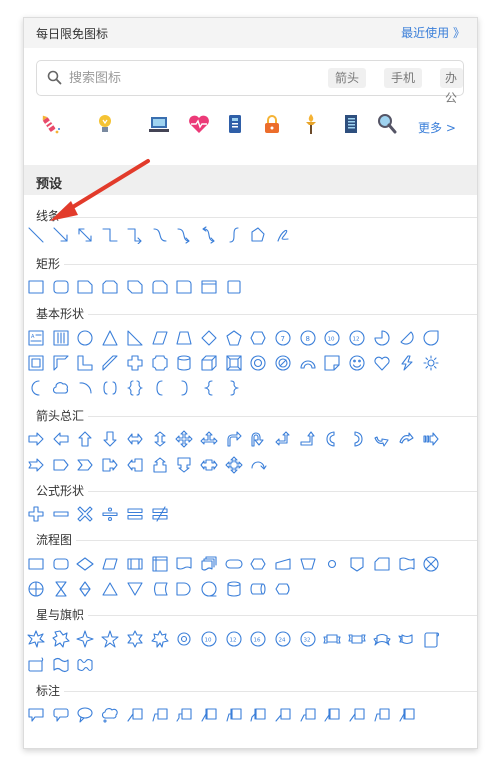 The height and width of the screenshot is (757, 500). Describe the element at coordinates (36, 465) in the screenshot. I see `notched-right-arrow-icon` at that location.